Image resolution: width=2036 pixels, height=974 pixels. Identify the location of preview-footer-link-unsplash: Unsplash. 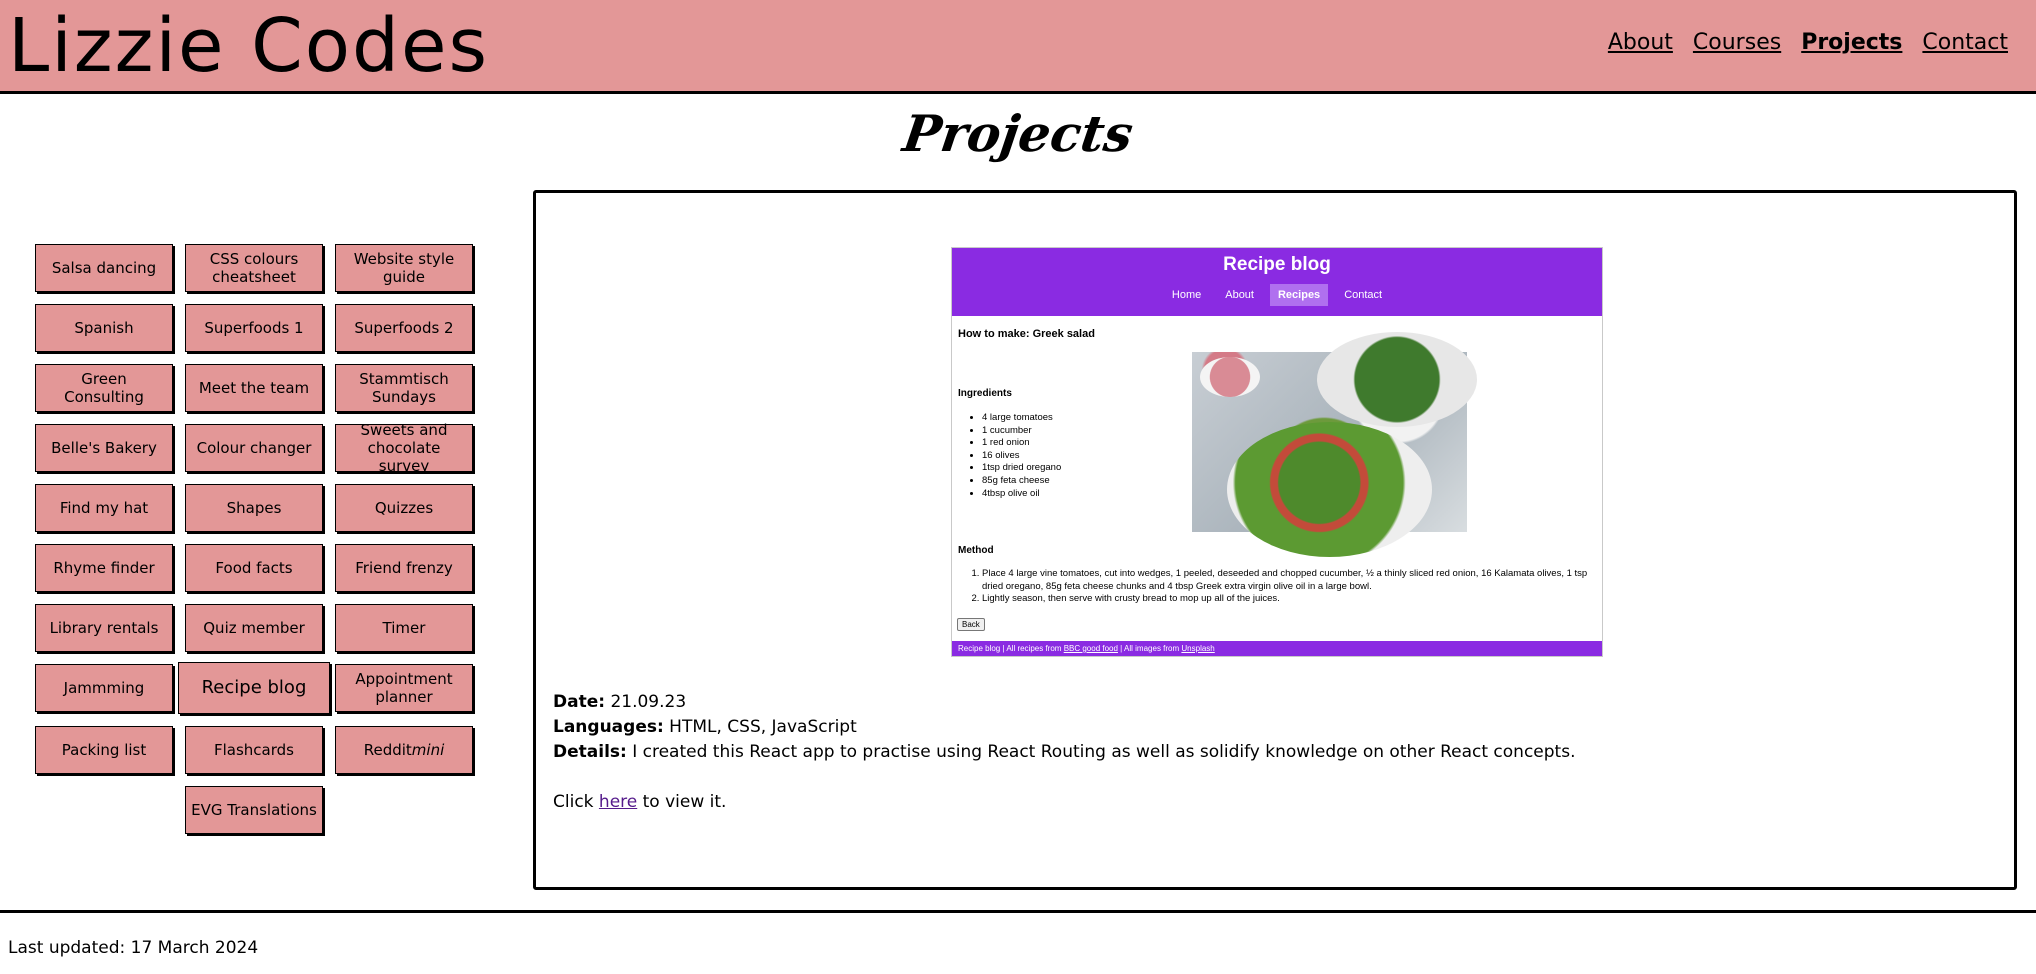
(1198, 648).